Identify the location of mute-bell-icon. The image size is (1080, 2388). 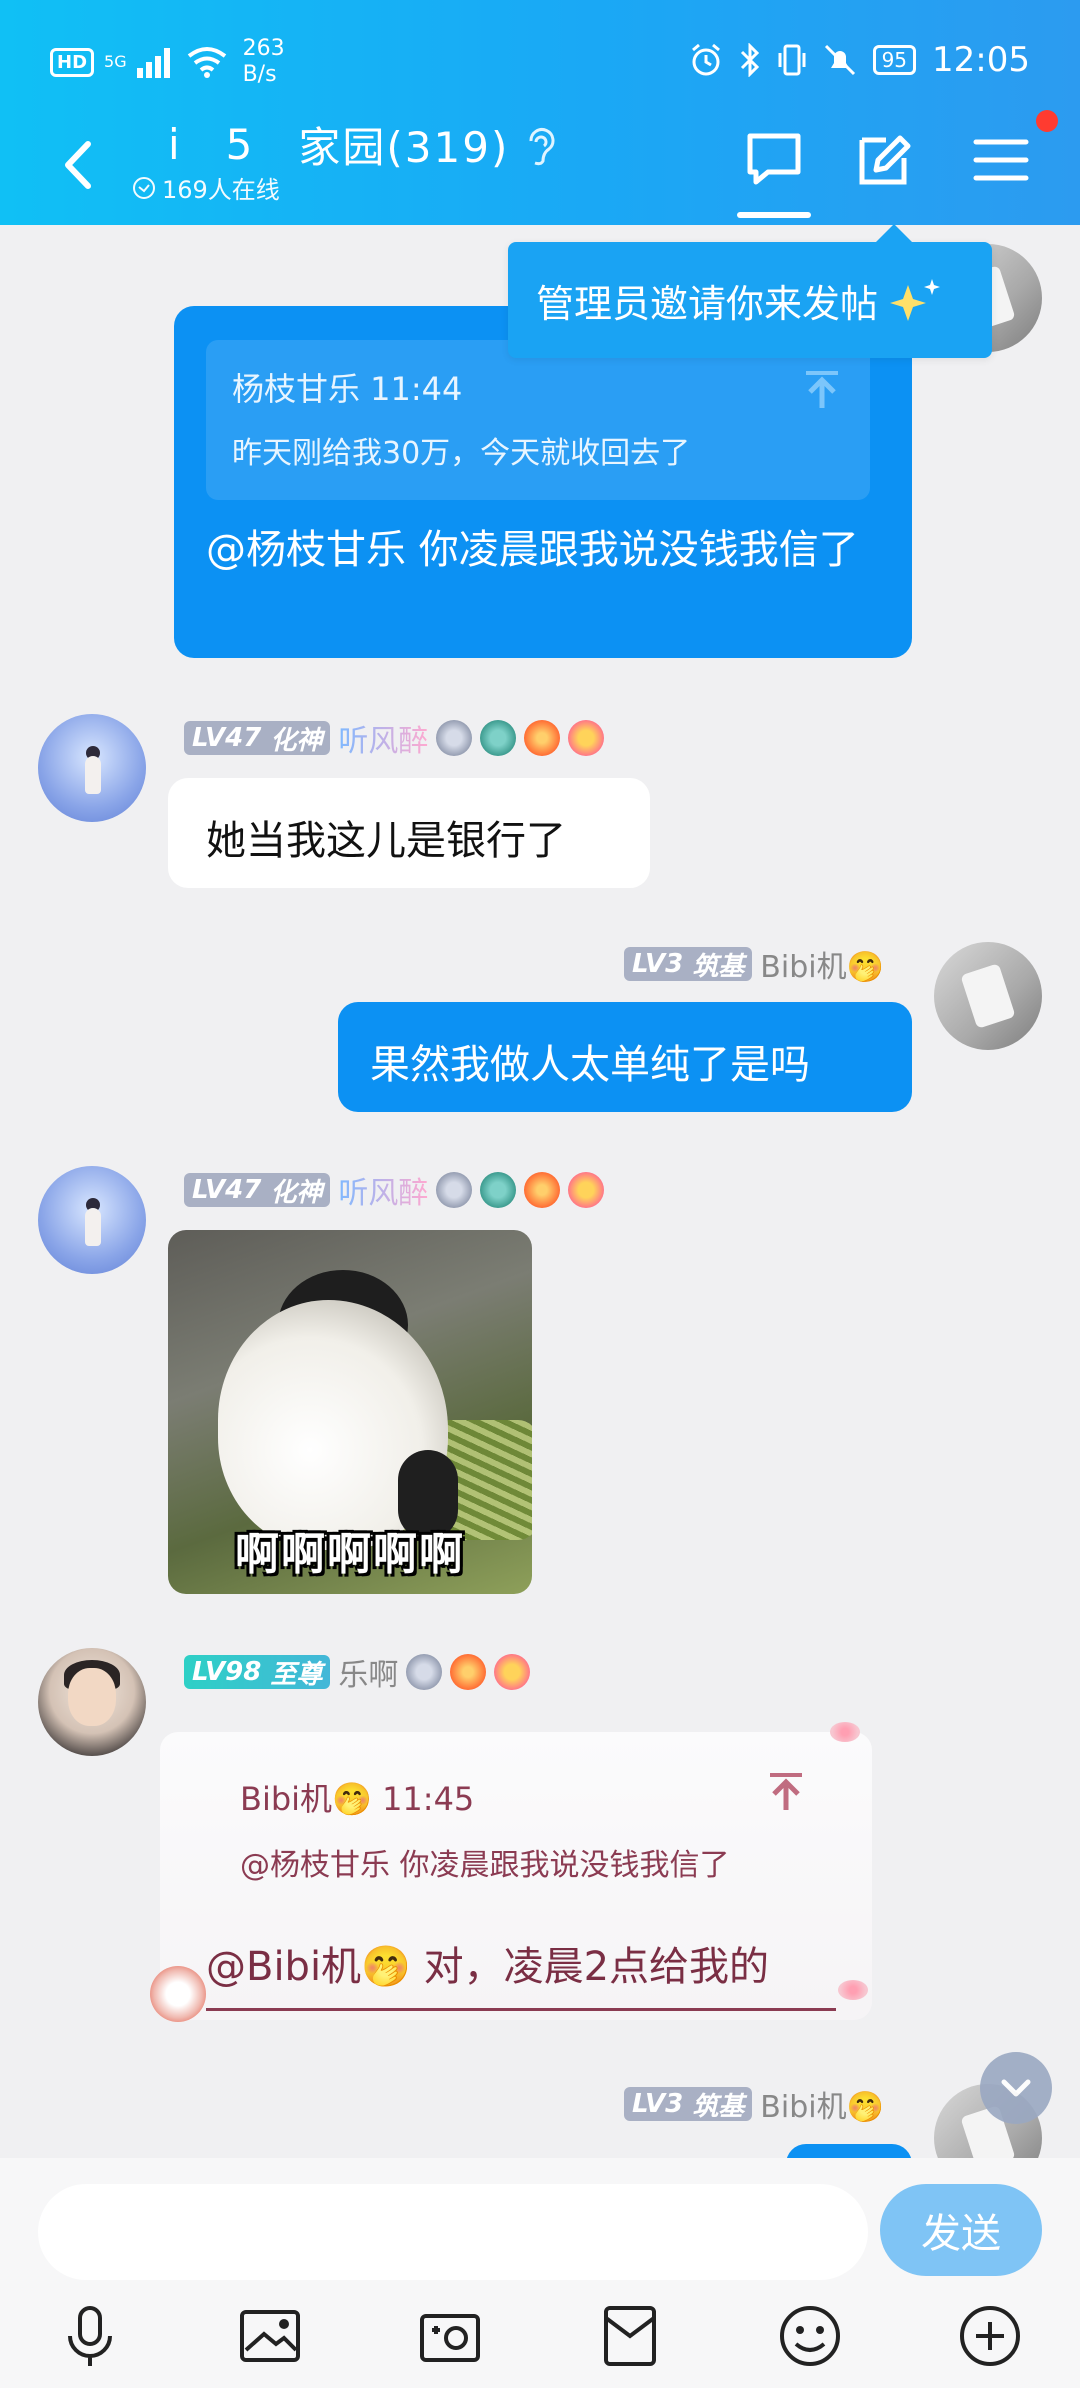
(839, 60).